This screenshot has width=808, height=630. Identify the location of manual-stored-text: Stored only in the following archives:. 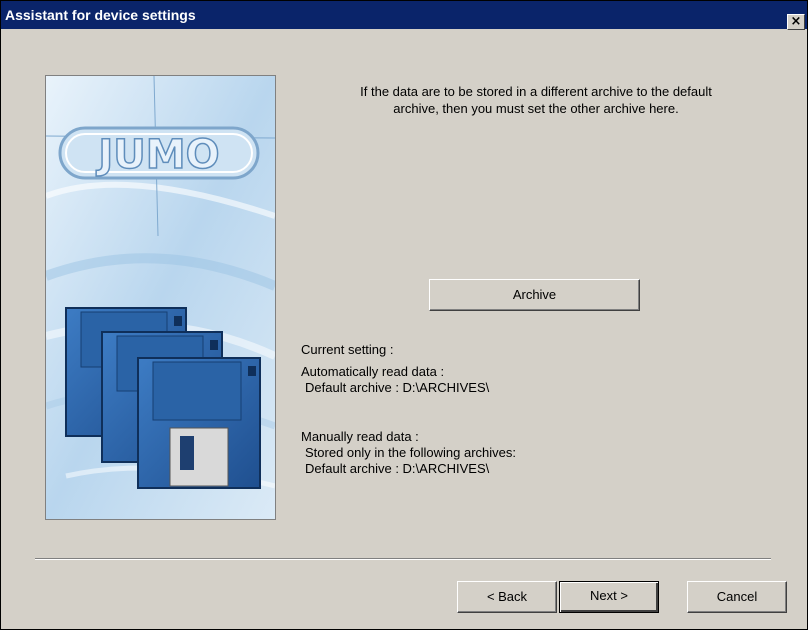
(411, 452).